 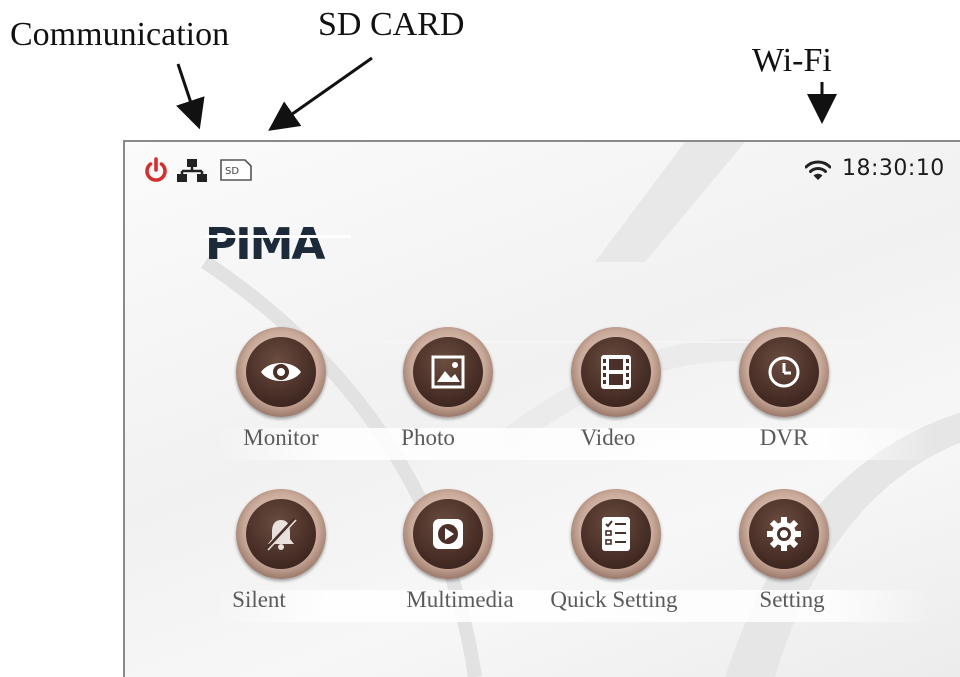 I want to click on pima-logo: PIMA, so click(x=280, y=244).